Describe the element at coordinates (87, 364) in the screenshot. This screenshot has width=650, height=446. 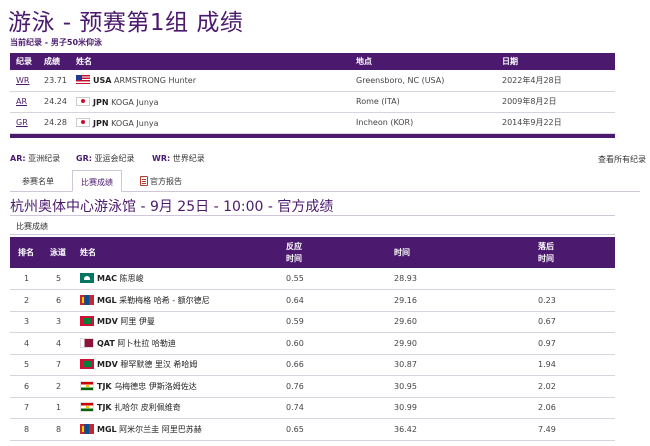
I see `mdv-flag-icon` at that location.